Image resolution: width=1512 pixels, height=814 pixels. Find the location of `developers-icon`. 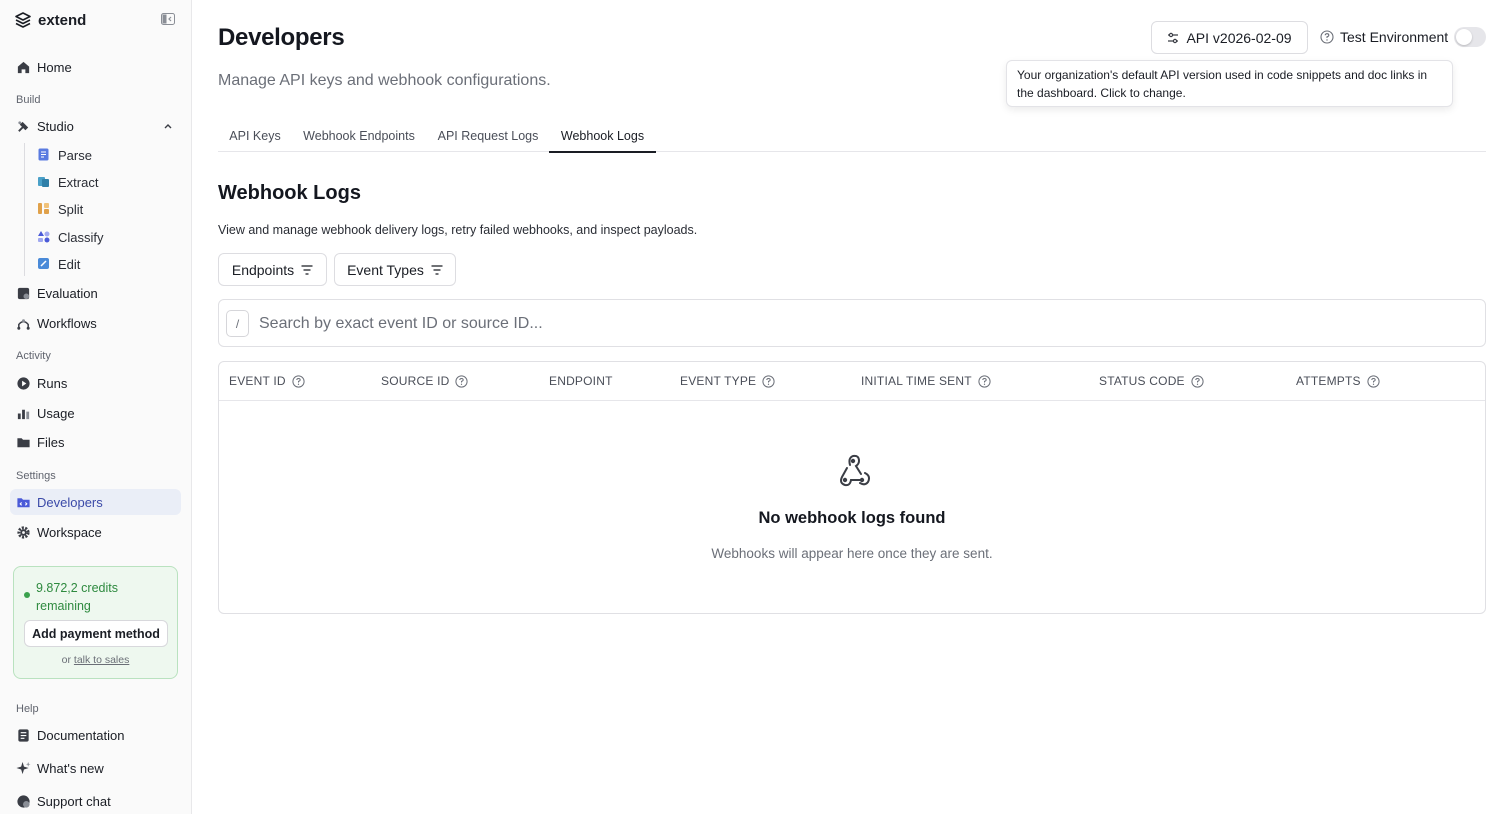

developers-icon is located at coordinates (23, 502).